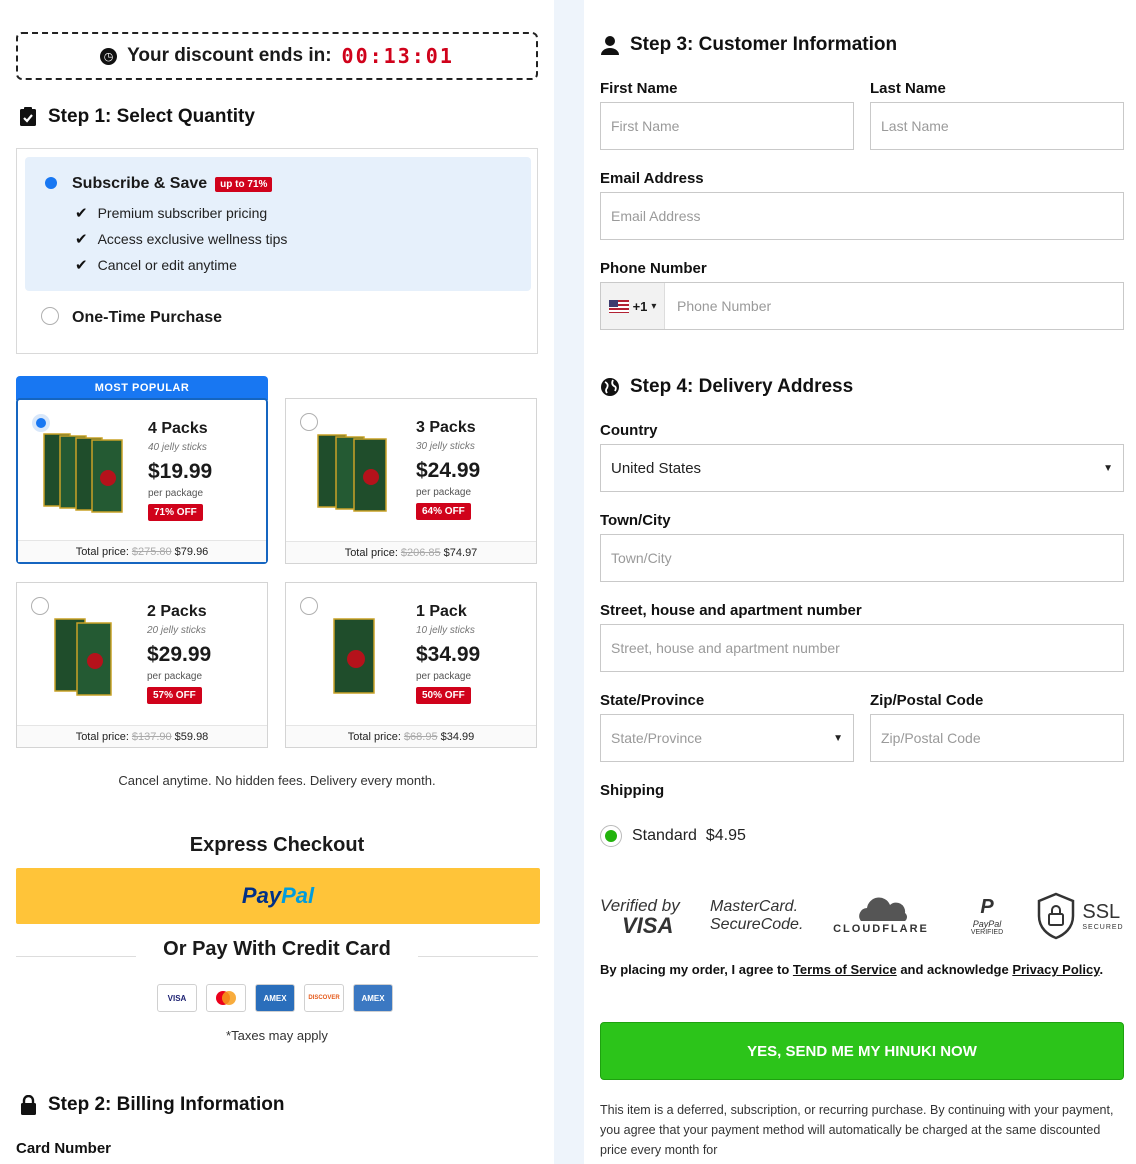  Describe the element at coordinates (1080, 916) in the screenshot. I see `ssl-secured-logo: SSL SECURED` at that location.